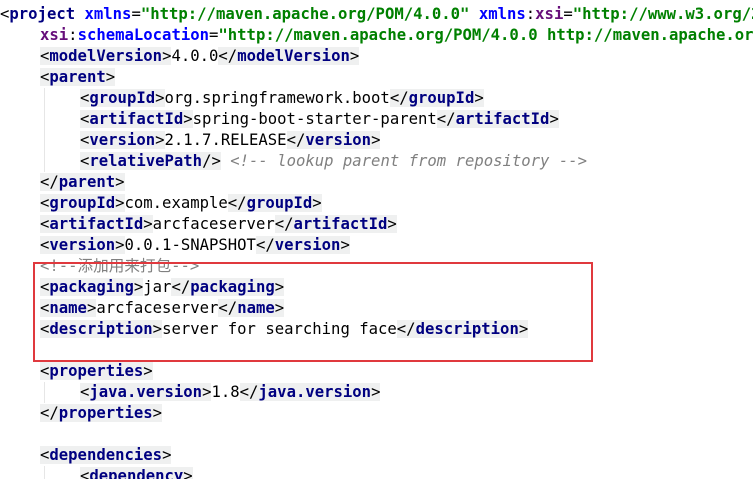  Describe the element at coordinates (376, 77) in the screenshot. I see `code-line: <parent>` at that location.